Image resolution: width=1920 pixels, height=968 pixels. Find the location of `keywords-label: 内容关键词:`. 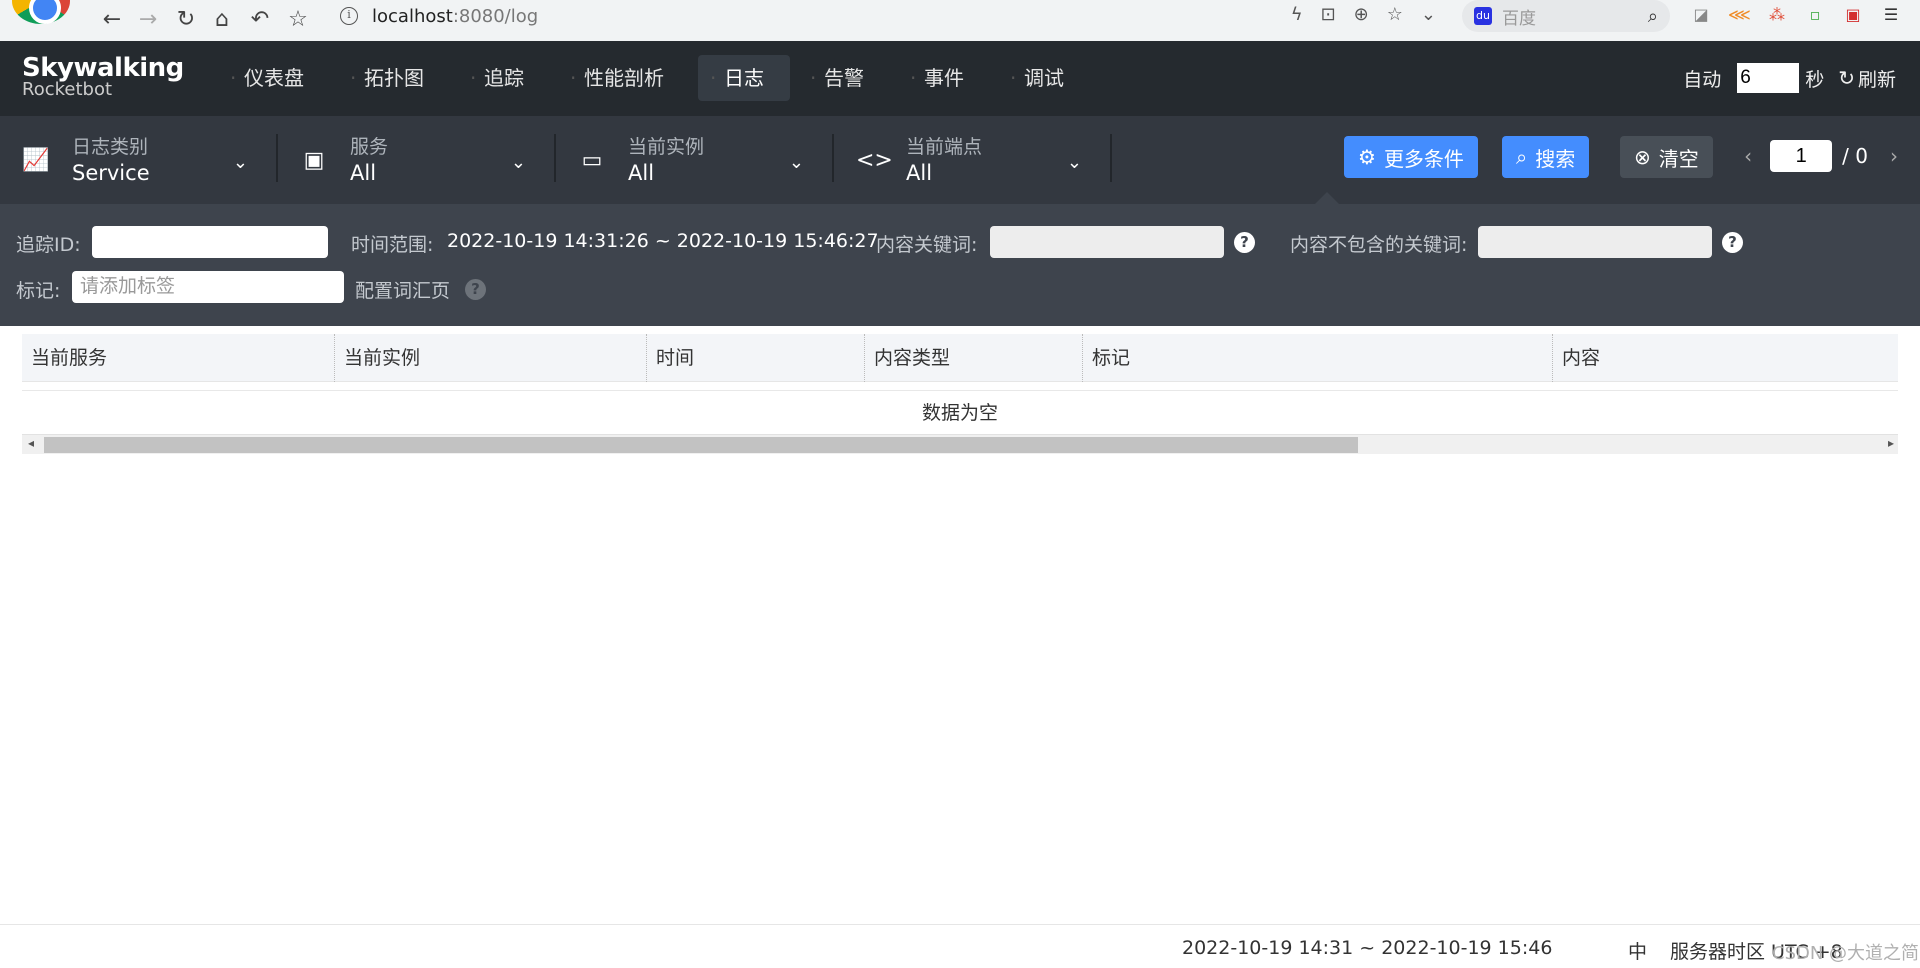

keywords-label: 内容关键词: is located at coordinates (927, 245).